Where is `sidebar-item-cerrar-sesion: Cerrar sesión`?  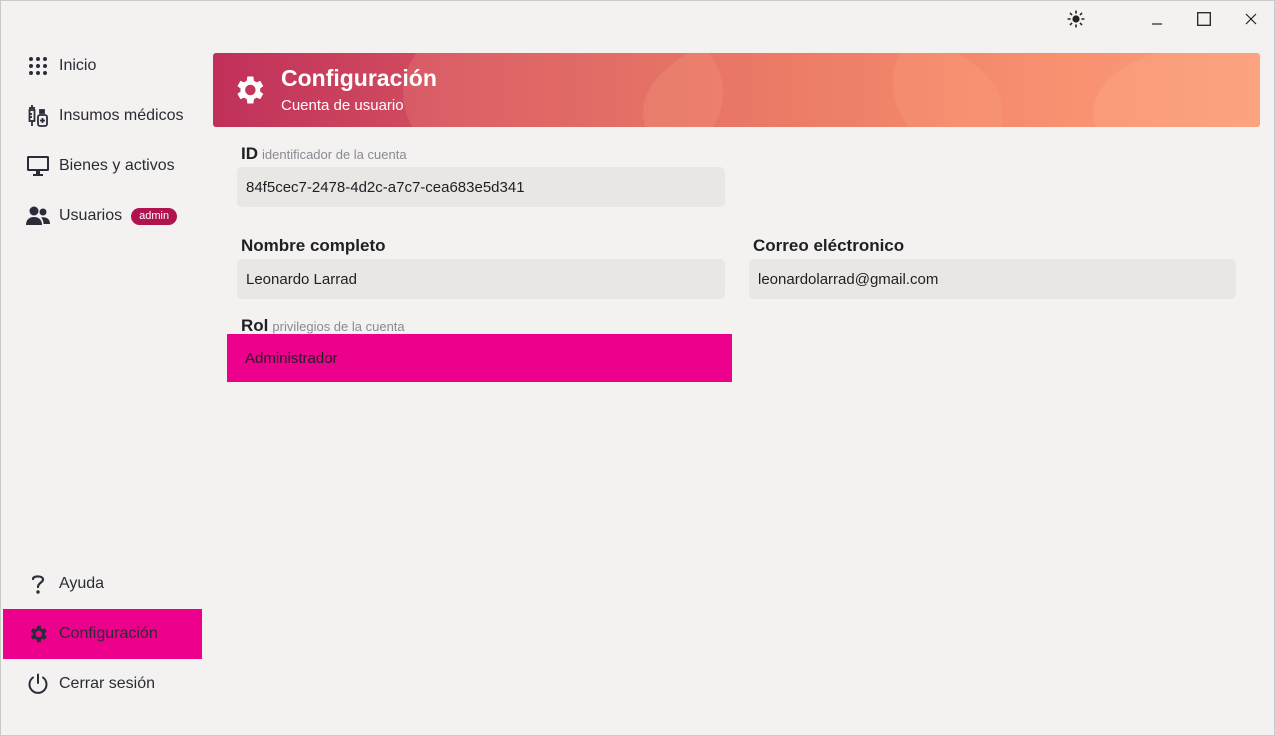
sidebar-item-cerrar-sesion: Cerrar sesión is located at coordinates (102, 684).